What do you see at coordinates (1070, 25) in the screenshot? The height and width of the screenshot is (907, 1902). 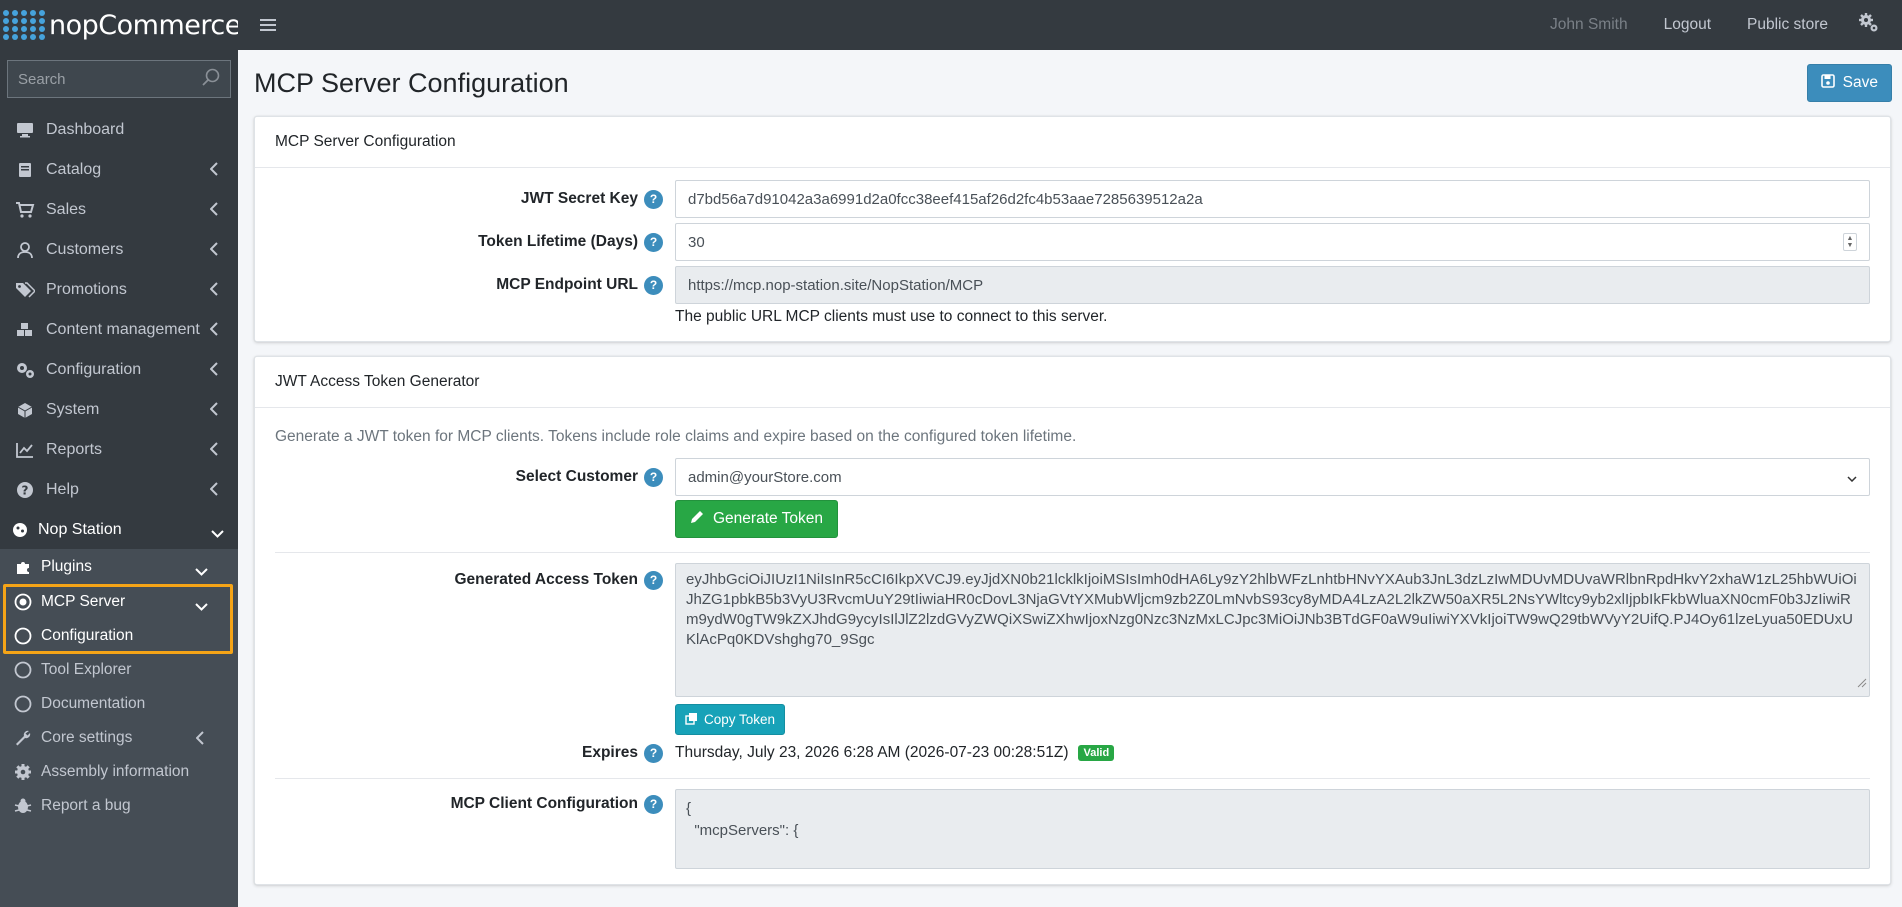 I see `topbar: John Smith Logout Public store` at bounding box center [1070, 25].